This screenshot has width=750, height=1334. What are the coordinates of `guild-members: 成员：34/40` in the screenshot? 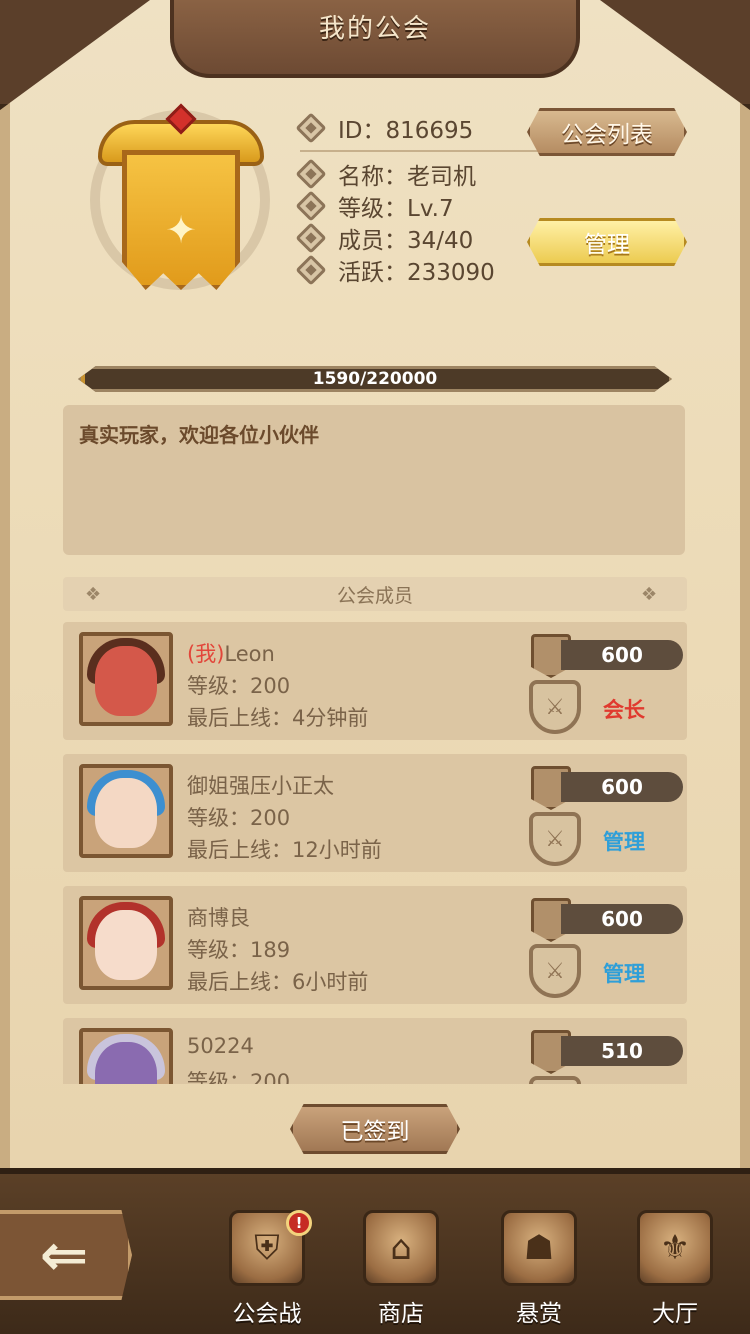 It's located at (406, 241).